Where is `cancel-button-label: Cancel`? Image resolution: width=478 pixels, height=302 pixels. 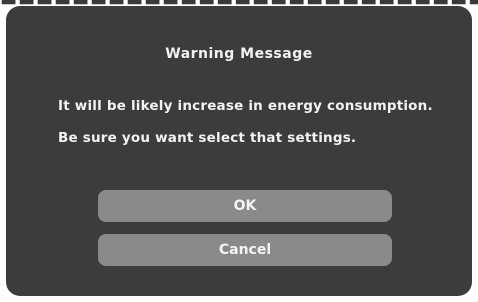 cancel-button-label: Cancel is located at coordinates (245, 250).